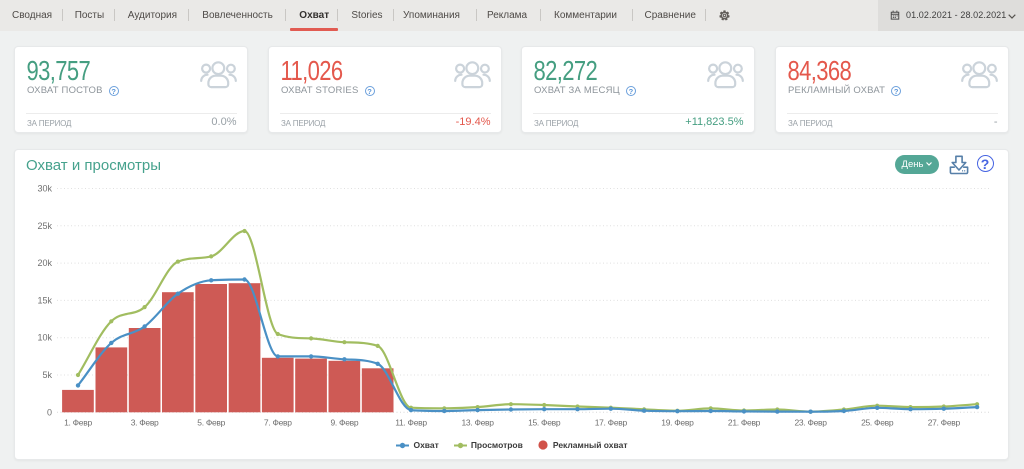 This screenshot has width=1024, height=469. I want to click on svg-text: 9. Февр, so click(345, 423).